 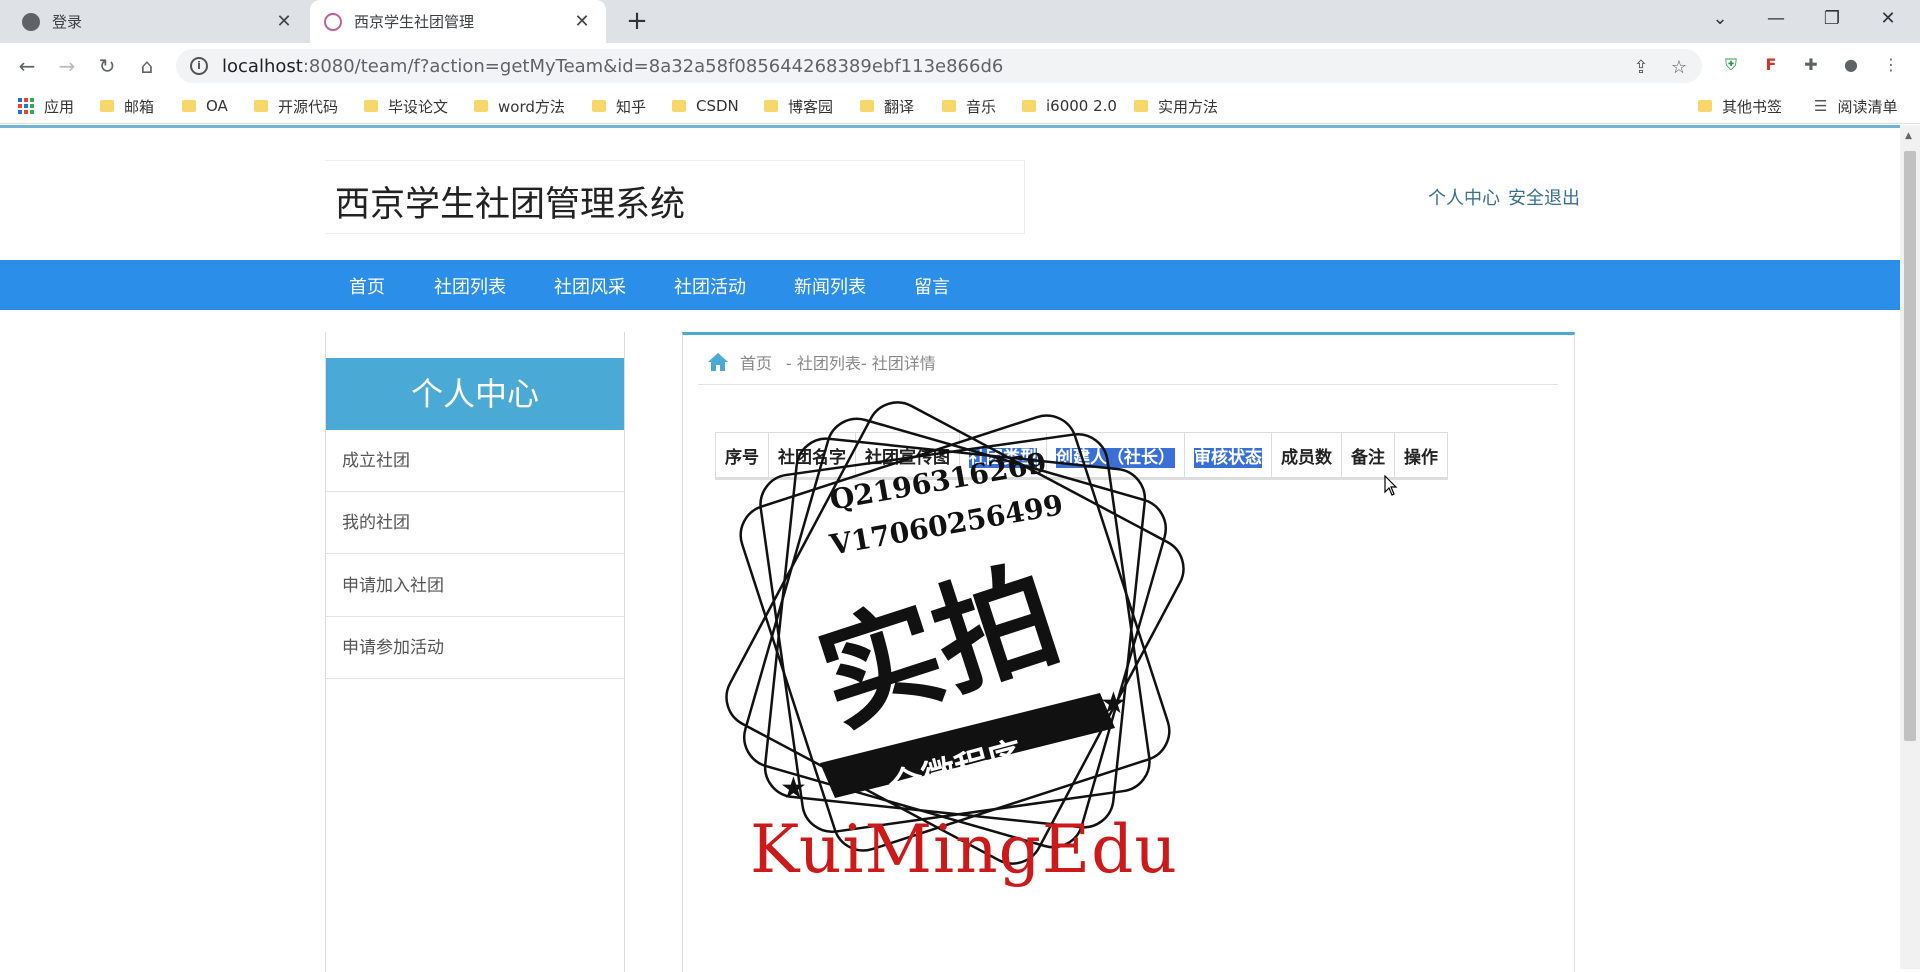 What do you see at coordinates (59, 106) in the screenshot?
I see `bookmark-label: 应用` at bounding box center [59, 106].